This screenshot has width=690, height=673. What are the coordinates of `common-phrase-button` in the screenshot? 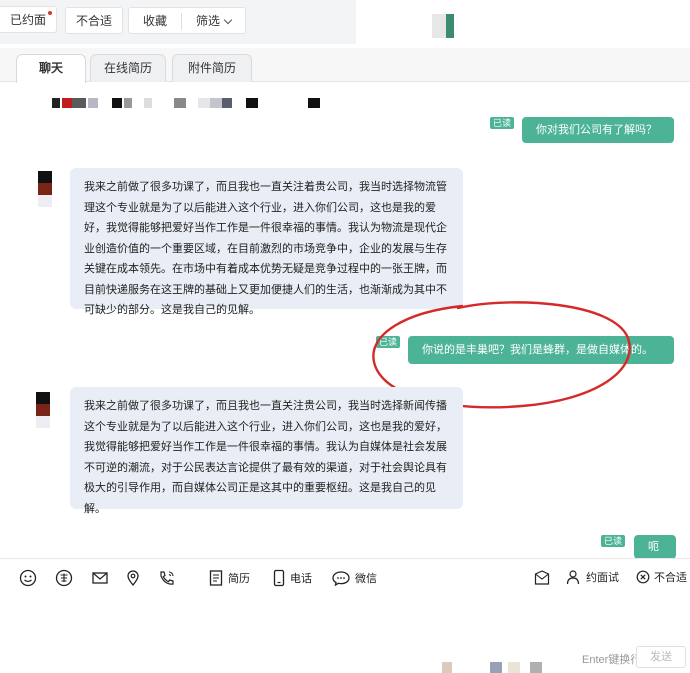 It's located at (64, 578).